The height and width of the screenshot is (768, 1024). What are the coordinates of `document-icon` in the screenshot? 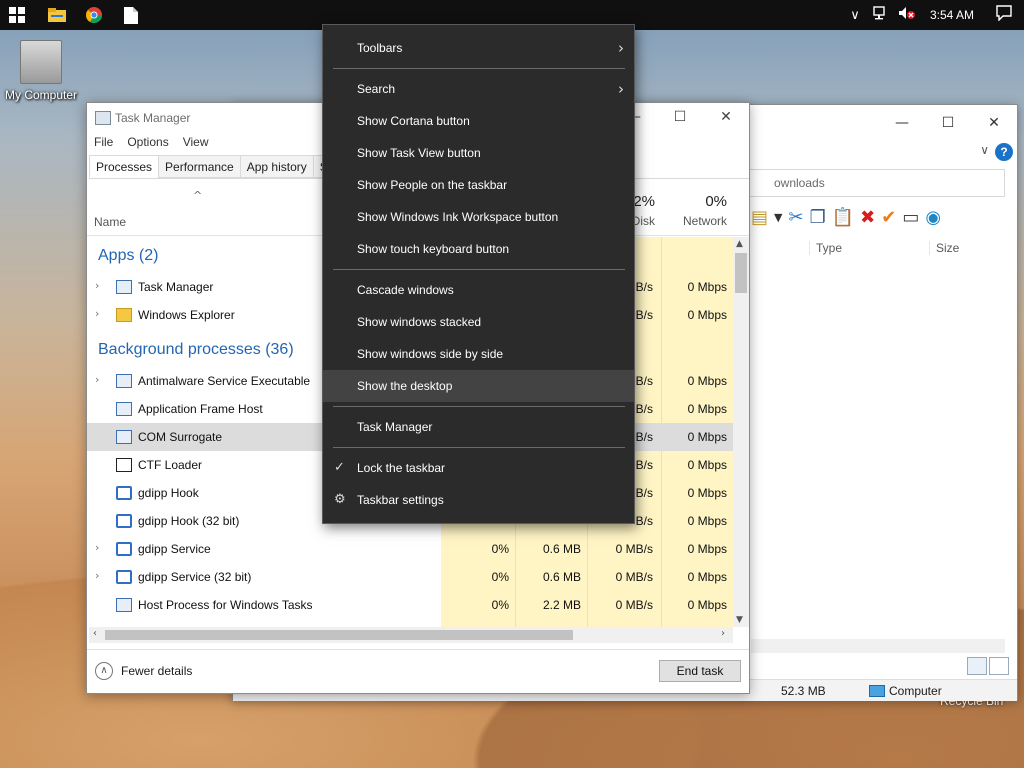 It's located at (131, 15).